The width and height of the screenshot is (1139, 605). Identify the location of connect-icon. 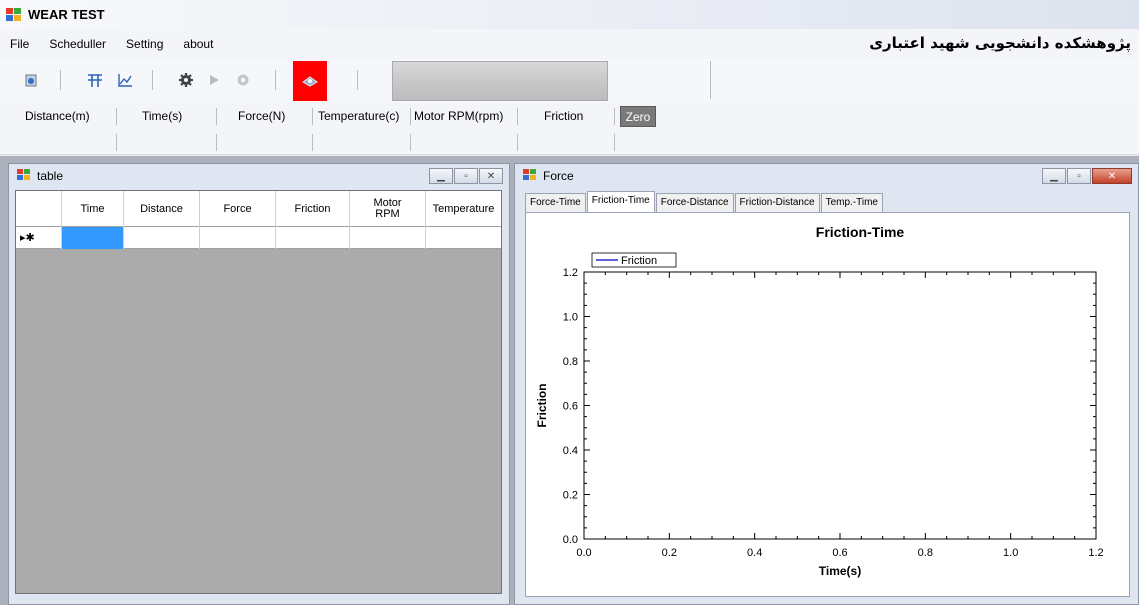
(31, 80).